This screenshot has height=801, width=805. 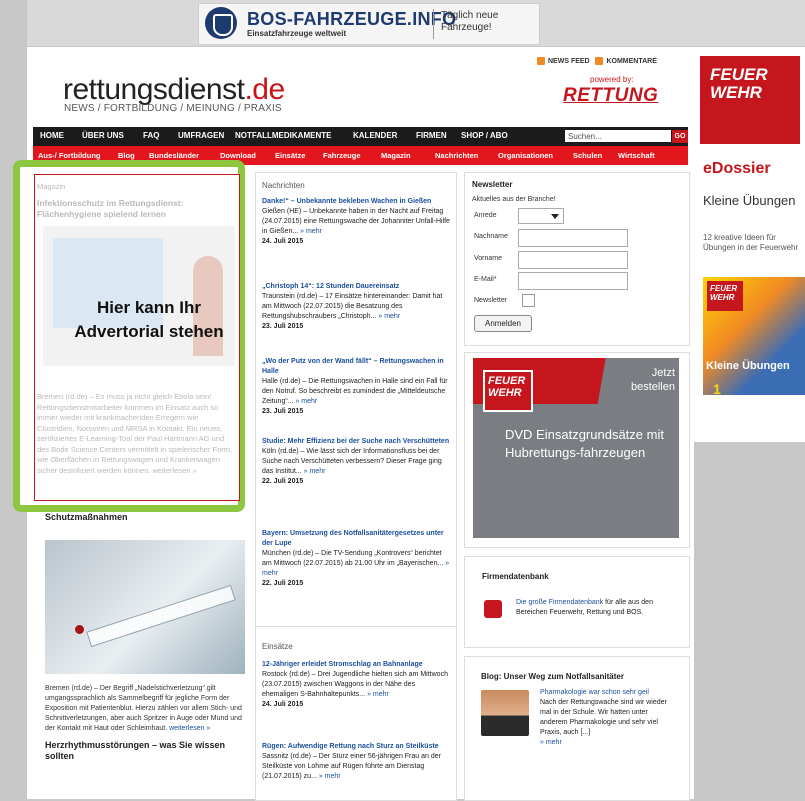 I want to click on newsletter-checkbox-label: Newsletter, so click(x=491, y=300).